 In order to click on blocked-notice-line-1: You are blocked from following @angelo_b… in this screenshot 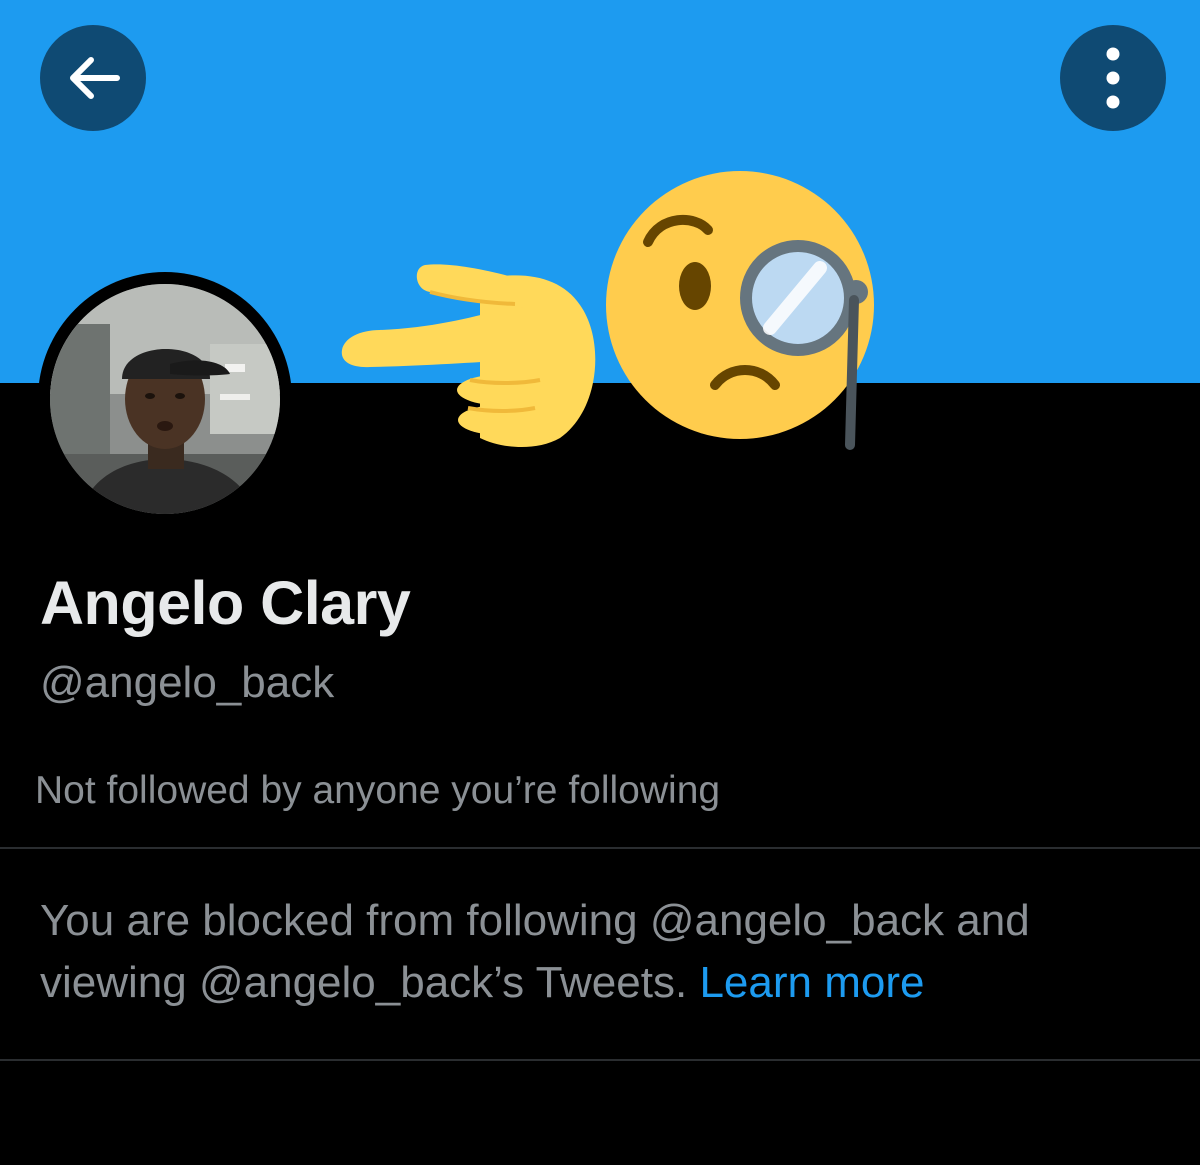, I will do `click(535, 920)`.